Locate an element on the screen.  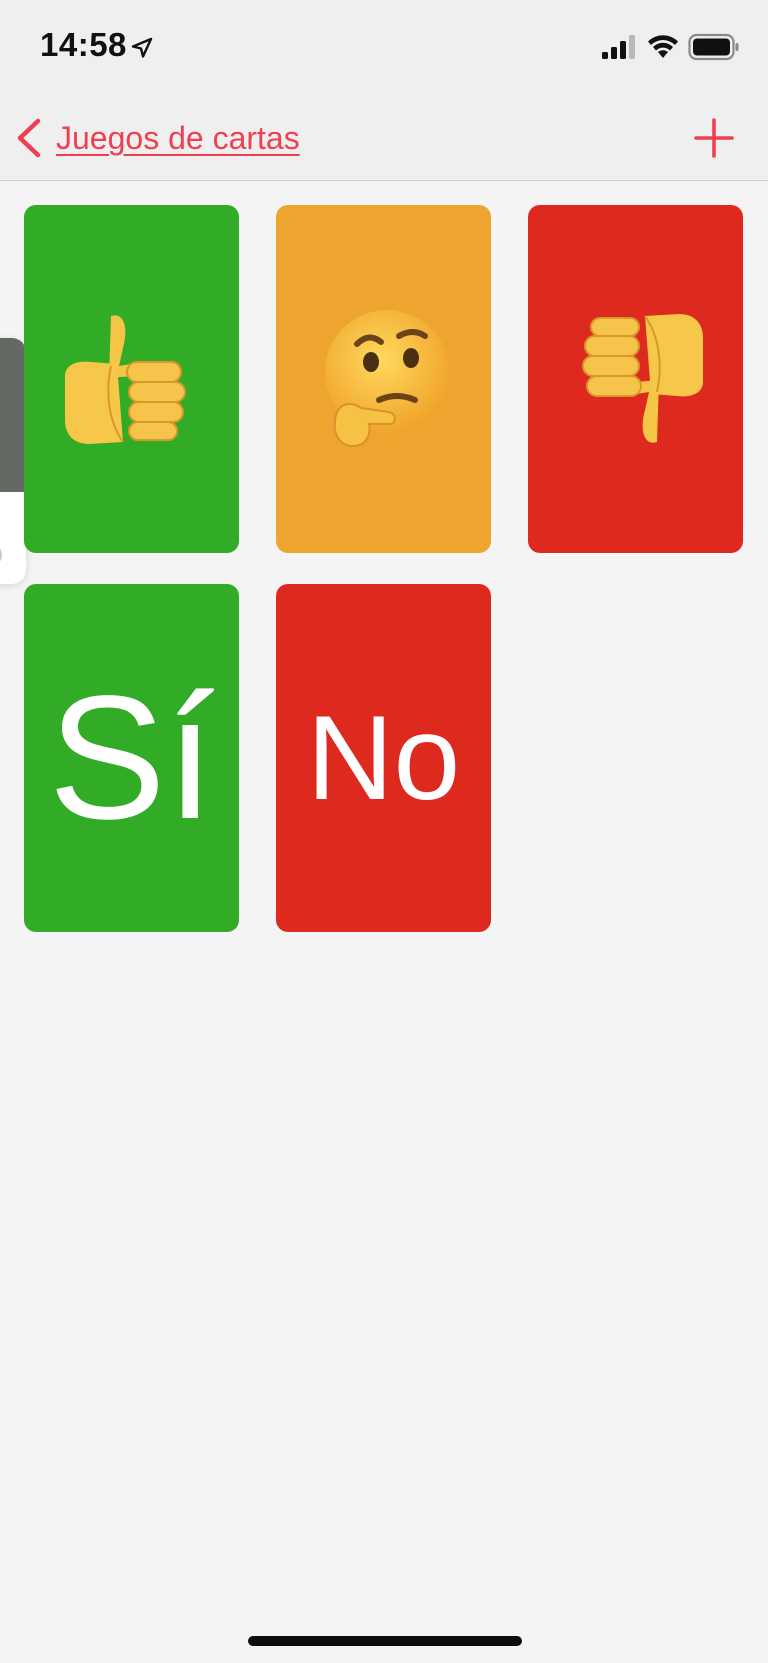
plus-icon is located at coordinates (714, 138).